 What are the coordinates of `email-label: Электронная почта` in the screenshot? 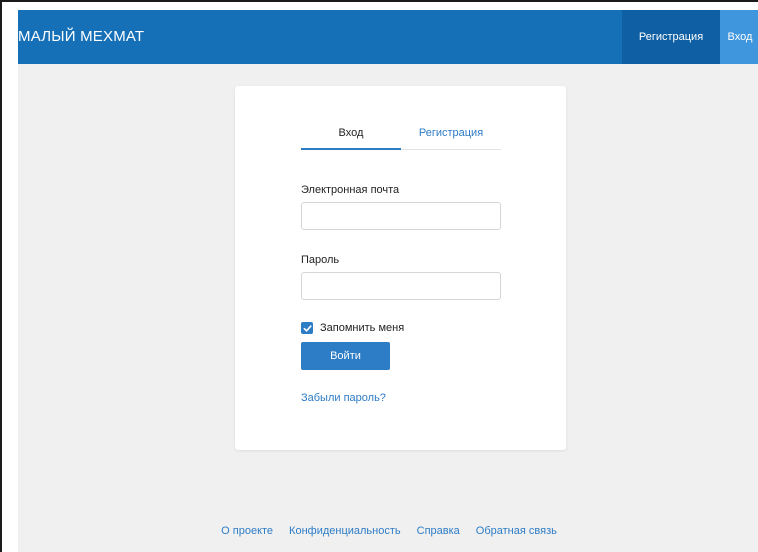 It's located at (350, 190).